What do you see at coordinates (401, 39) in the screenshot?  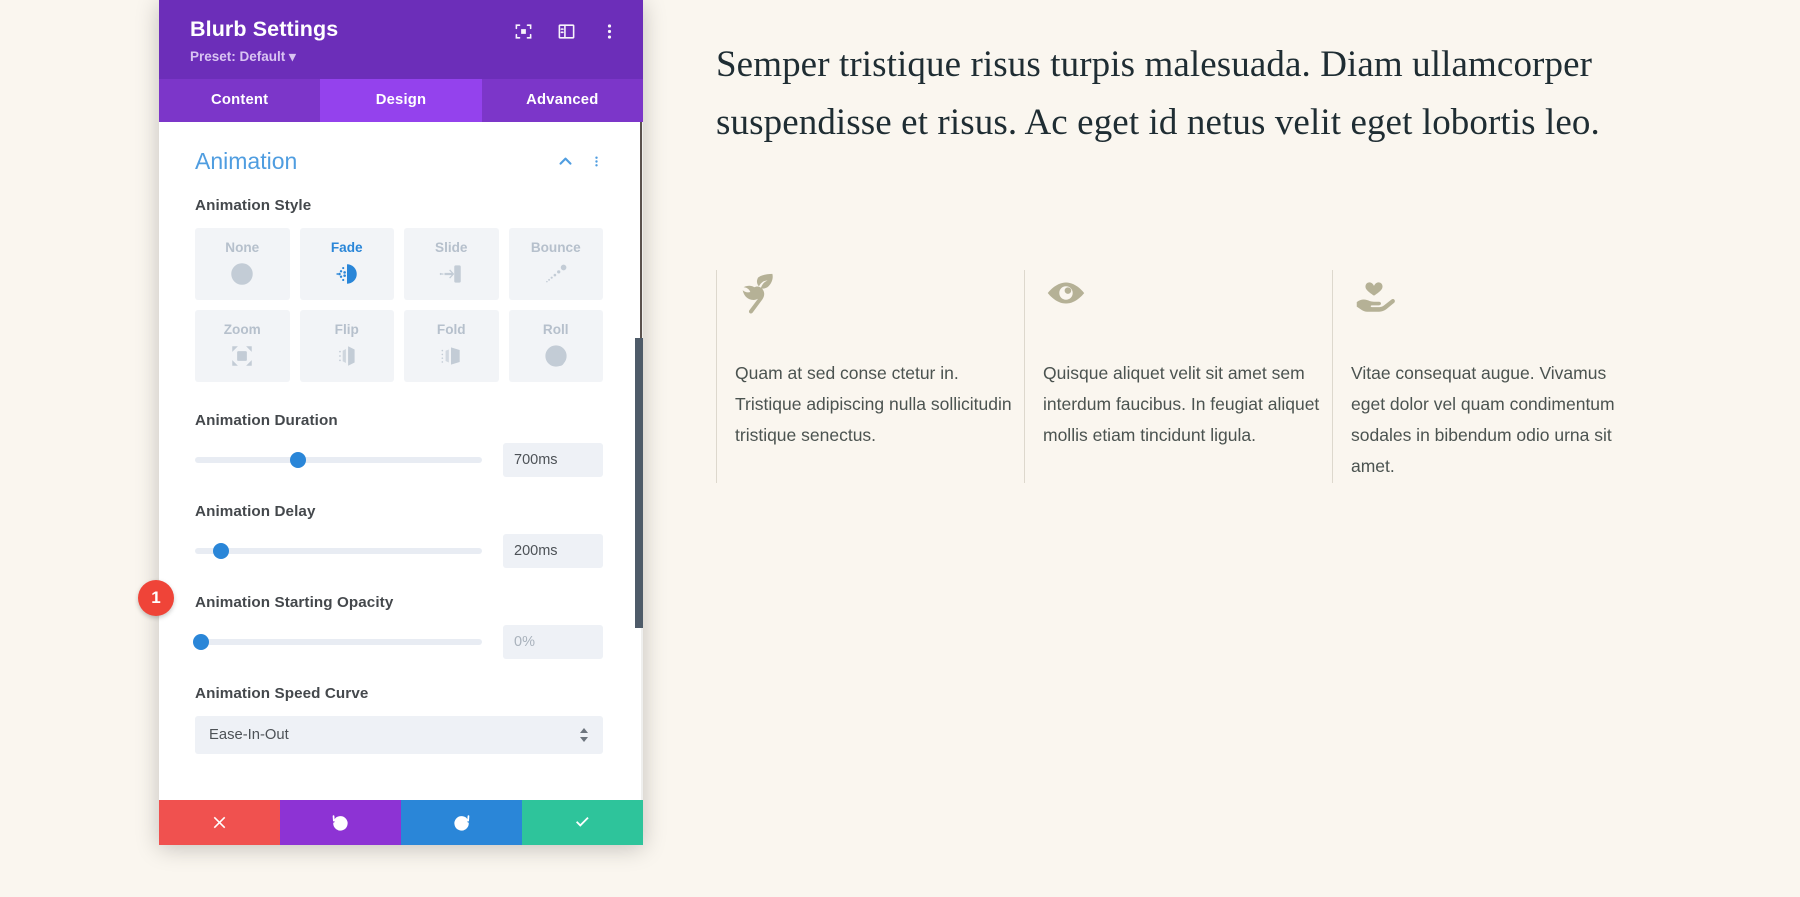 I see `modal-header: Blurb Settings Preset: Default ▾` at bounding box center [401, 39].